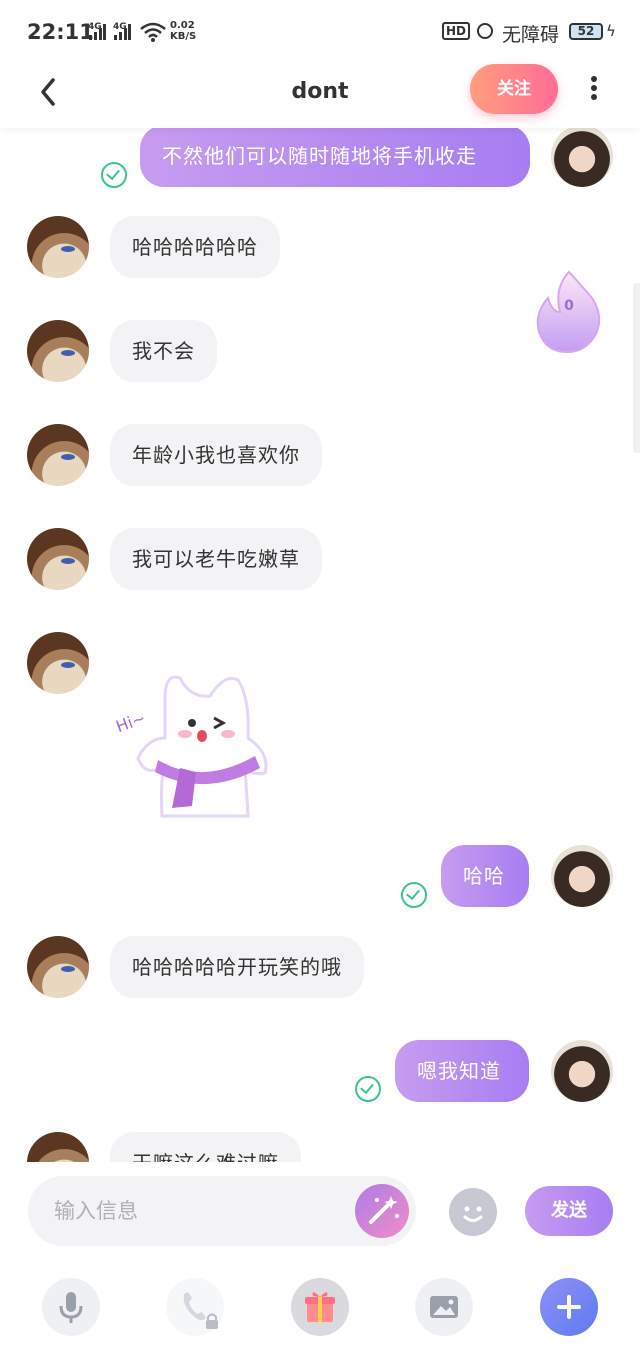  I want to click on voice-button, so click(71, 1307).